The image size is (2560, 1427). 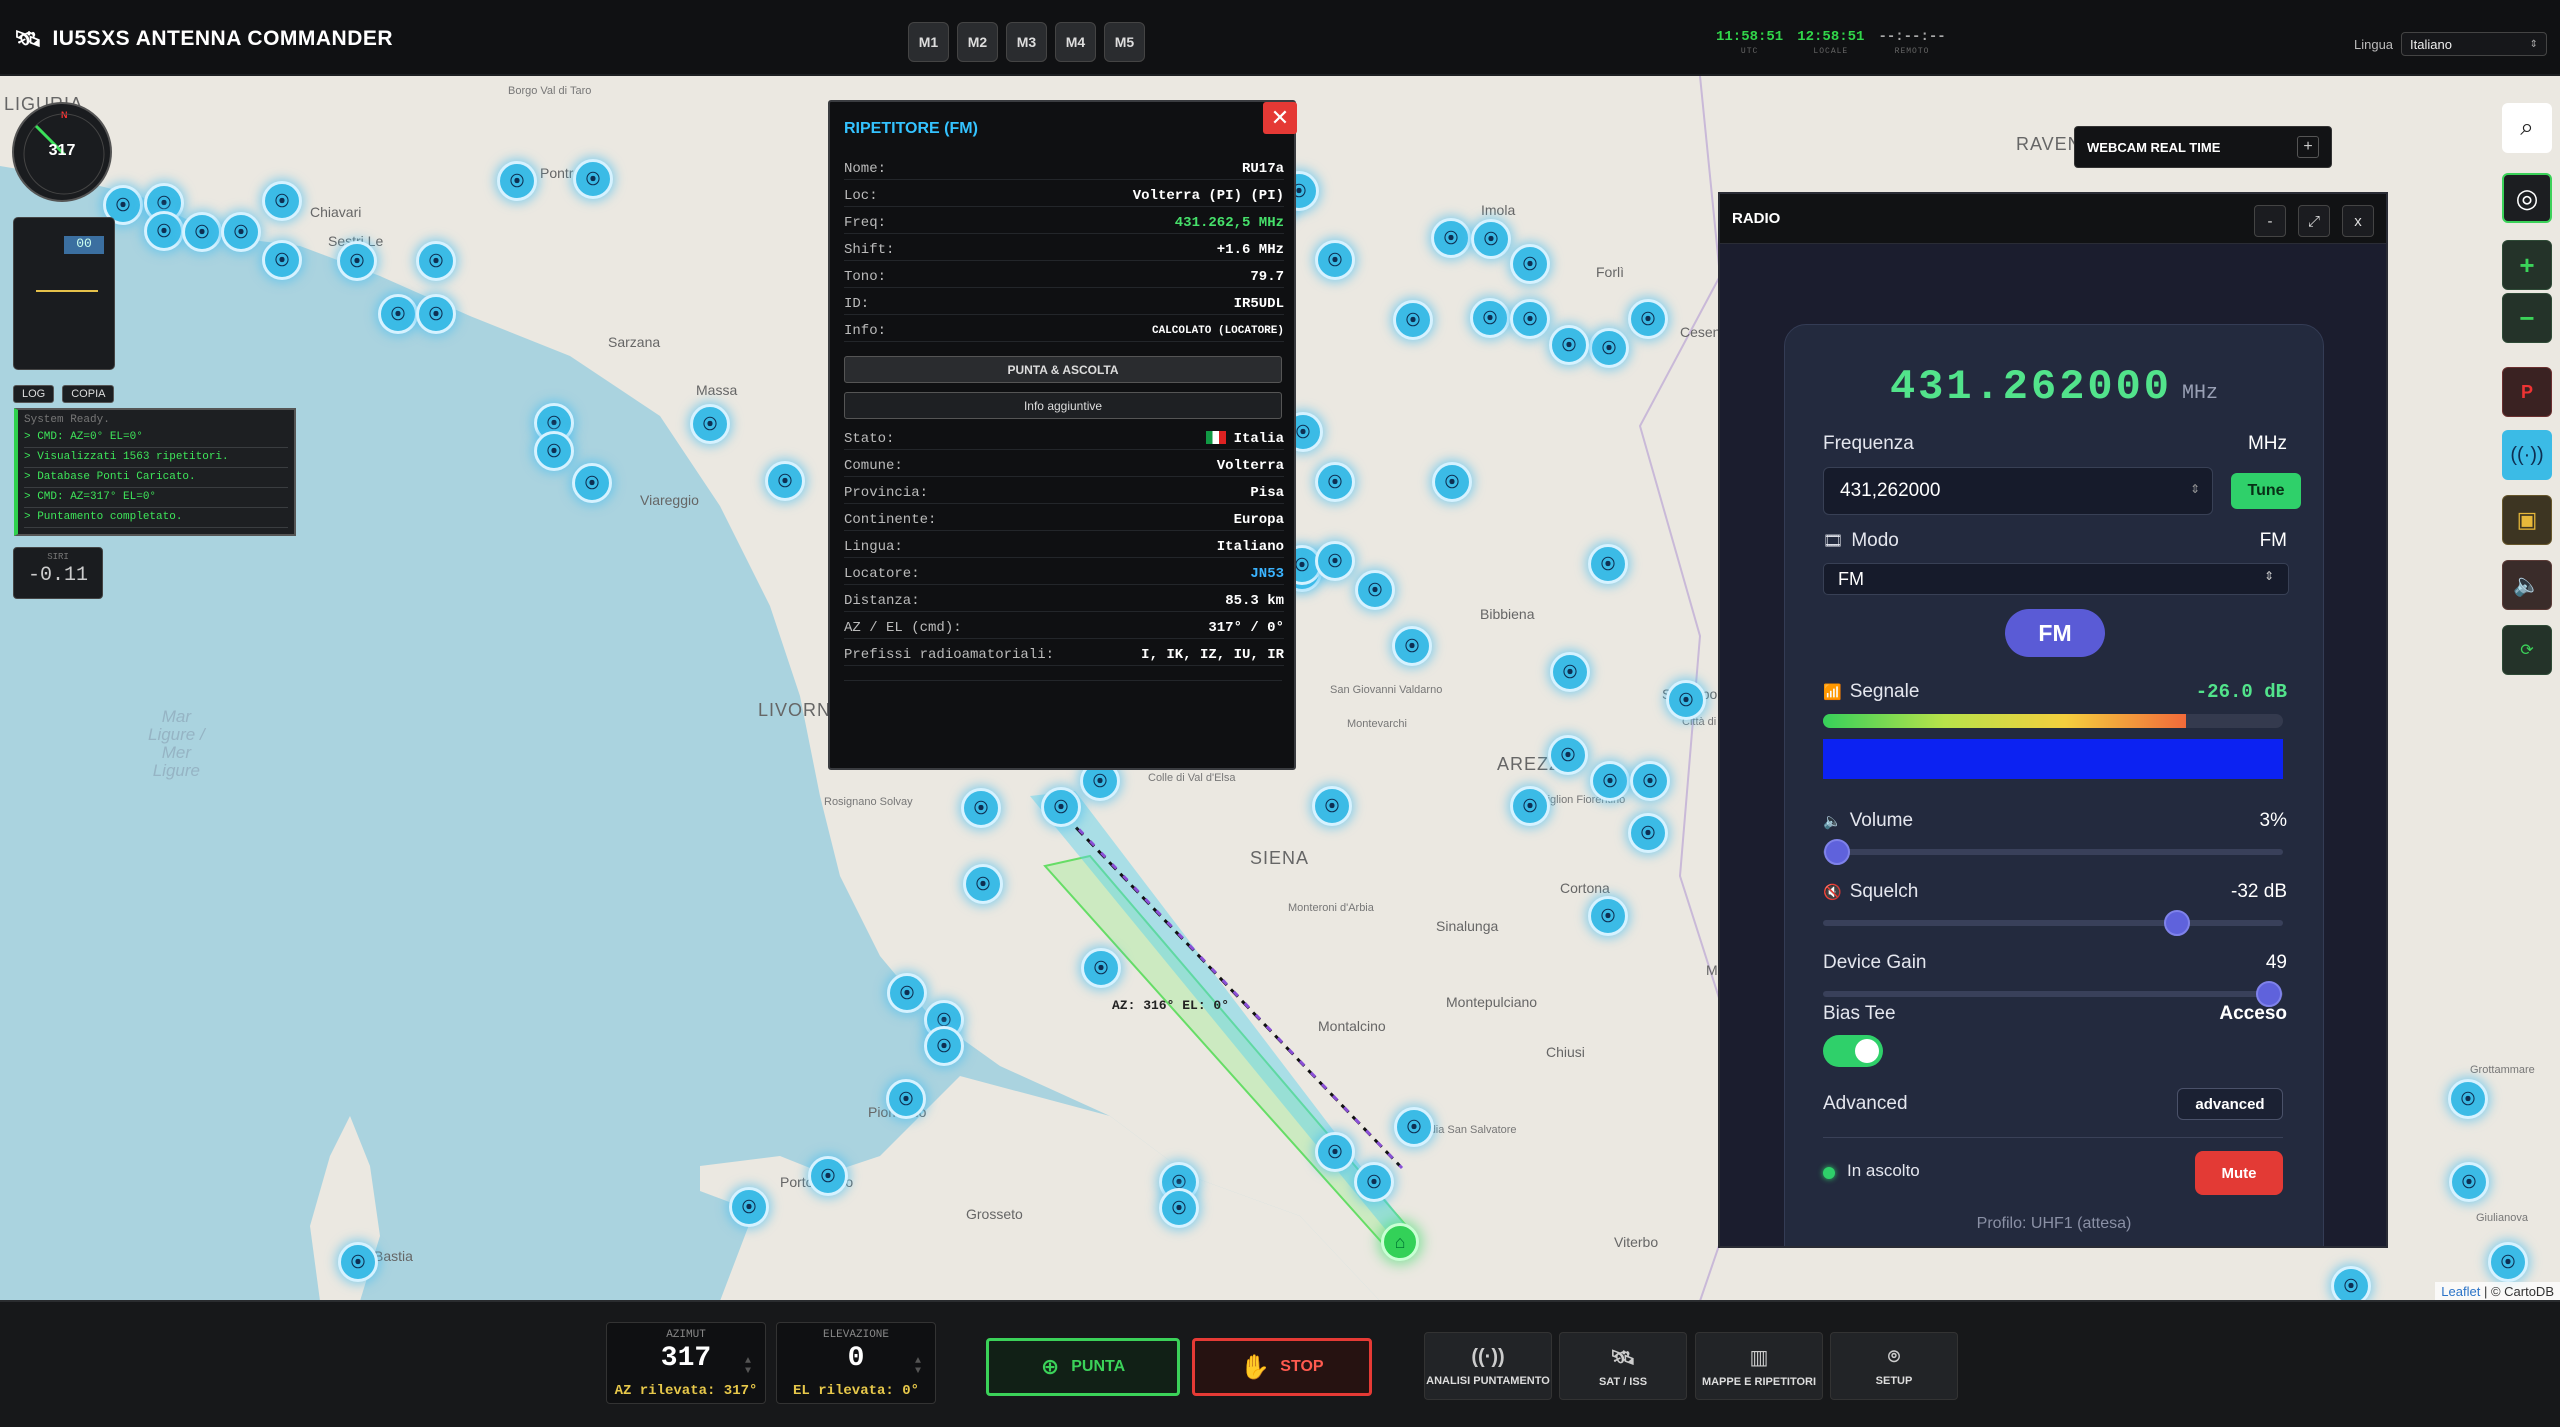 I want to click on nav-pointing-analysis: ((·)) ANALISI PUNTAMENTO, so click(x=1488, y=1366).